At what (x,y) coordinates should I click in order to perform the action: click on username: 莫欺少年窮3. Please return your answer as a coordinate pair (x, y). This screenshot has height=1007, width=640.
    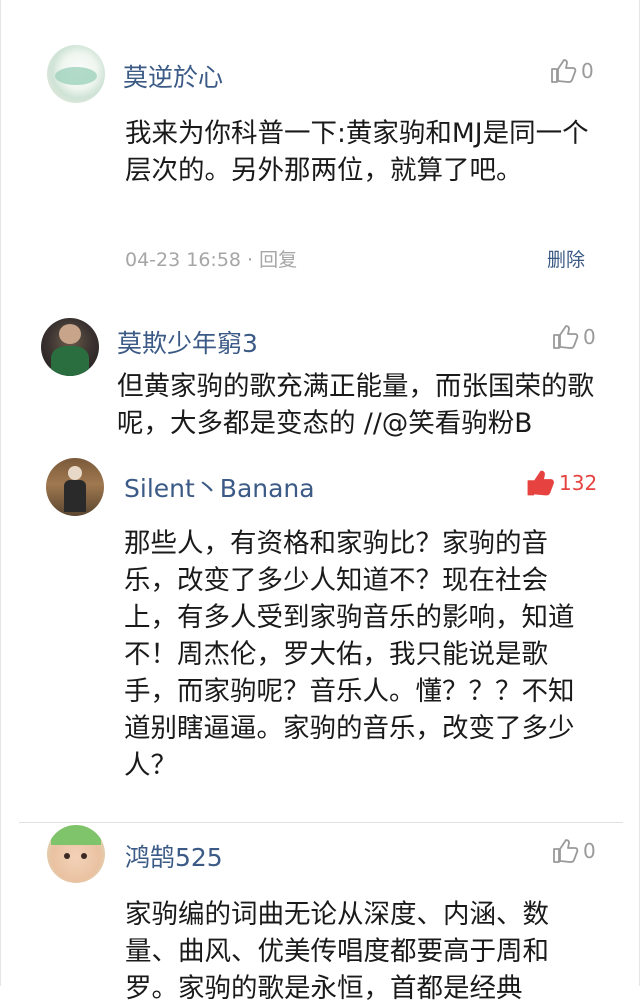
    Looking at the image, I should click on (187, 342).